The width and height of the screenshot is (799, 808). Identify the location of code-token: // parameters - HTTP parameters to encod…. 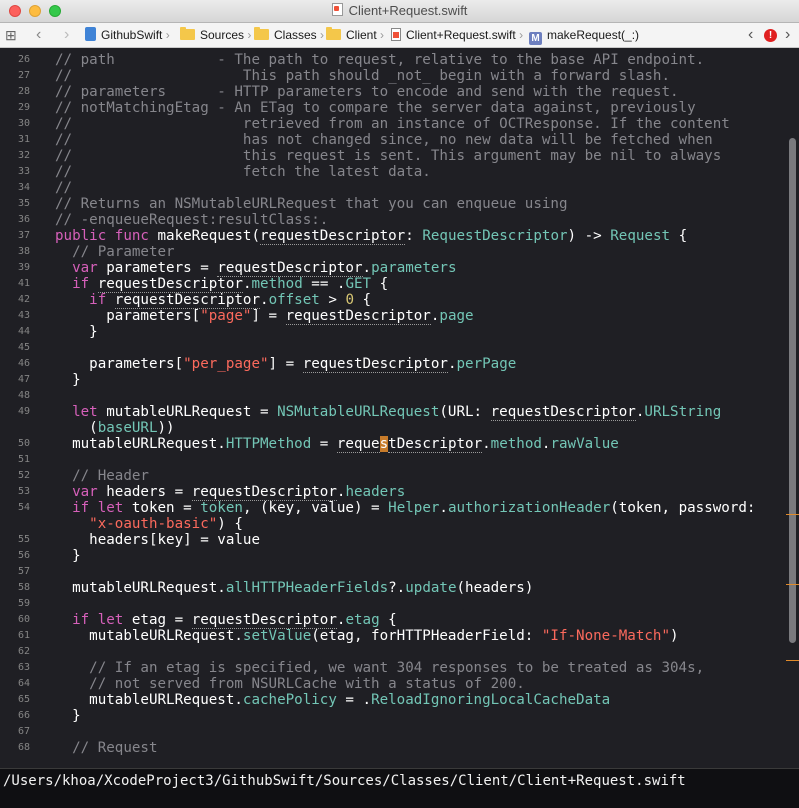
(367, 92).